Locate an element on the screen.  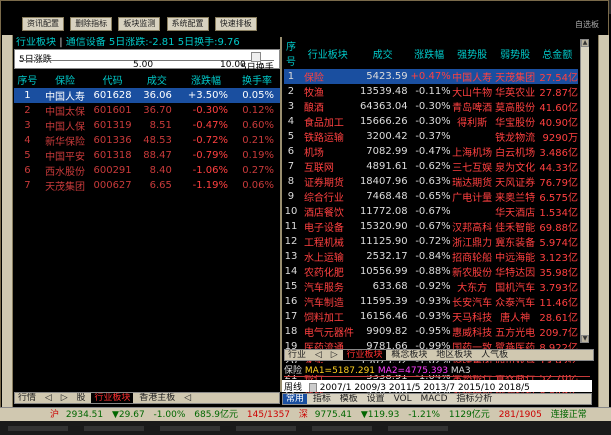
col-header-code: 代码 is located at coordinates (112, 79).